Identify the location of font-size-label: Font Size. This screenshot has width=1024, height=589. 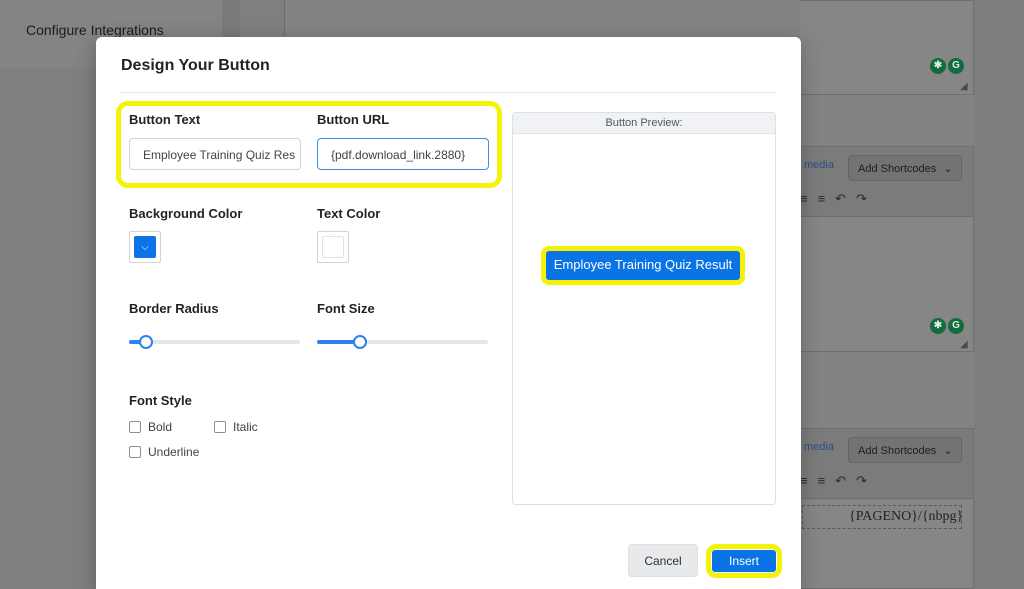
(346, 308).